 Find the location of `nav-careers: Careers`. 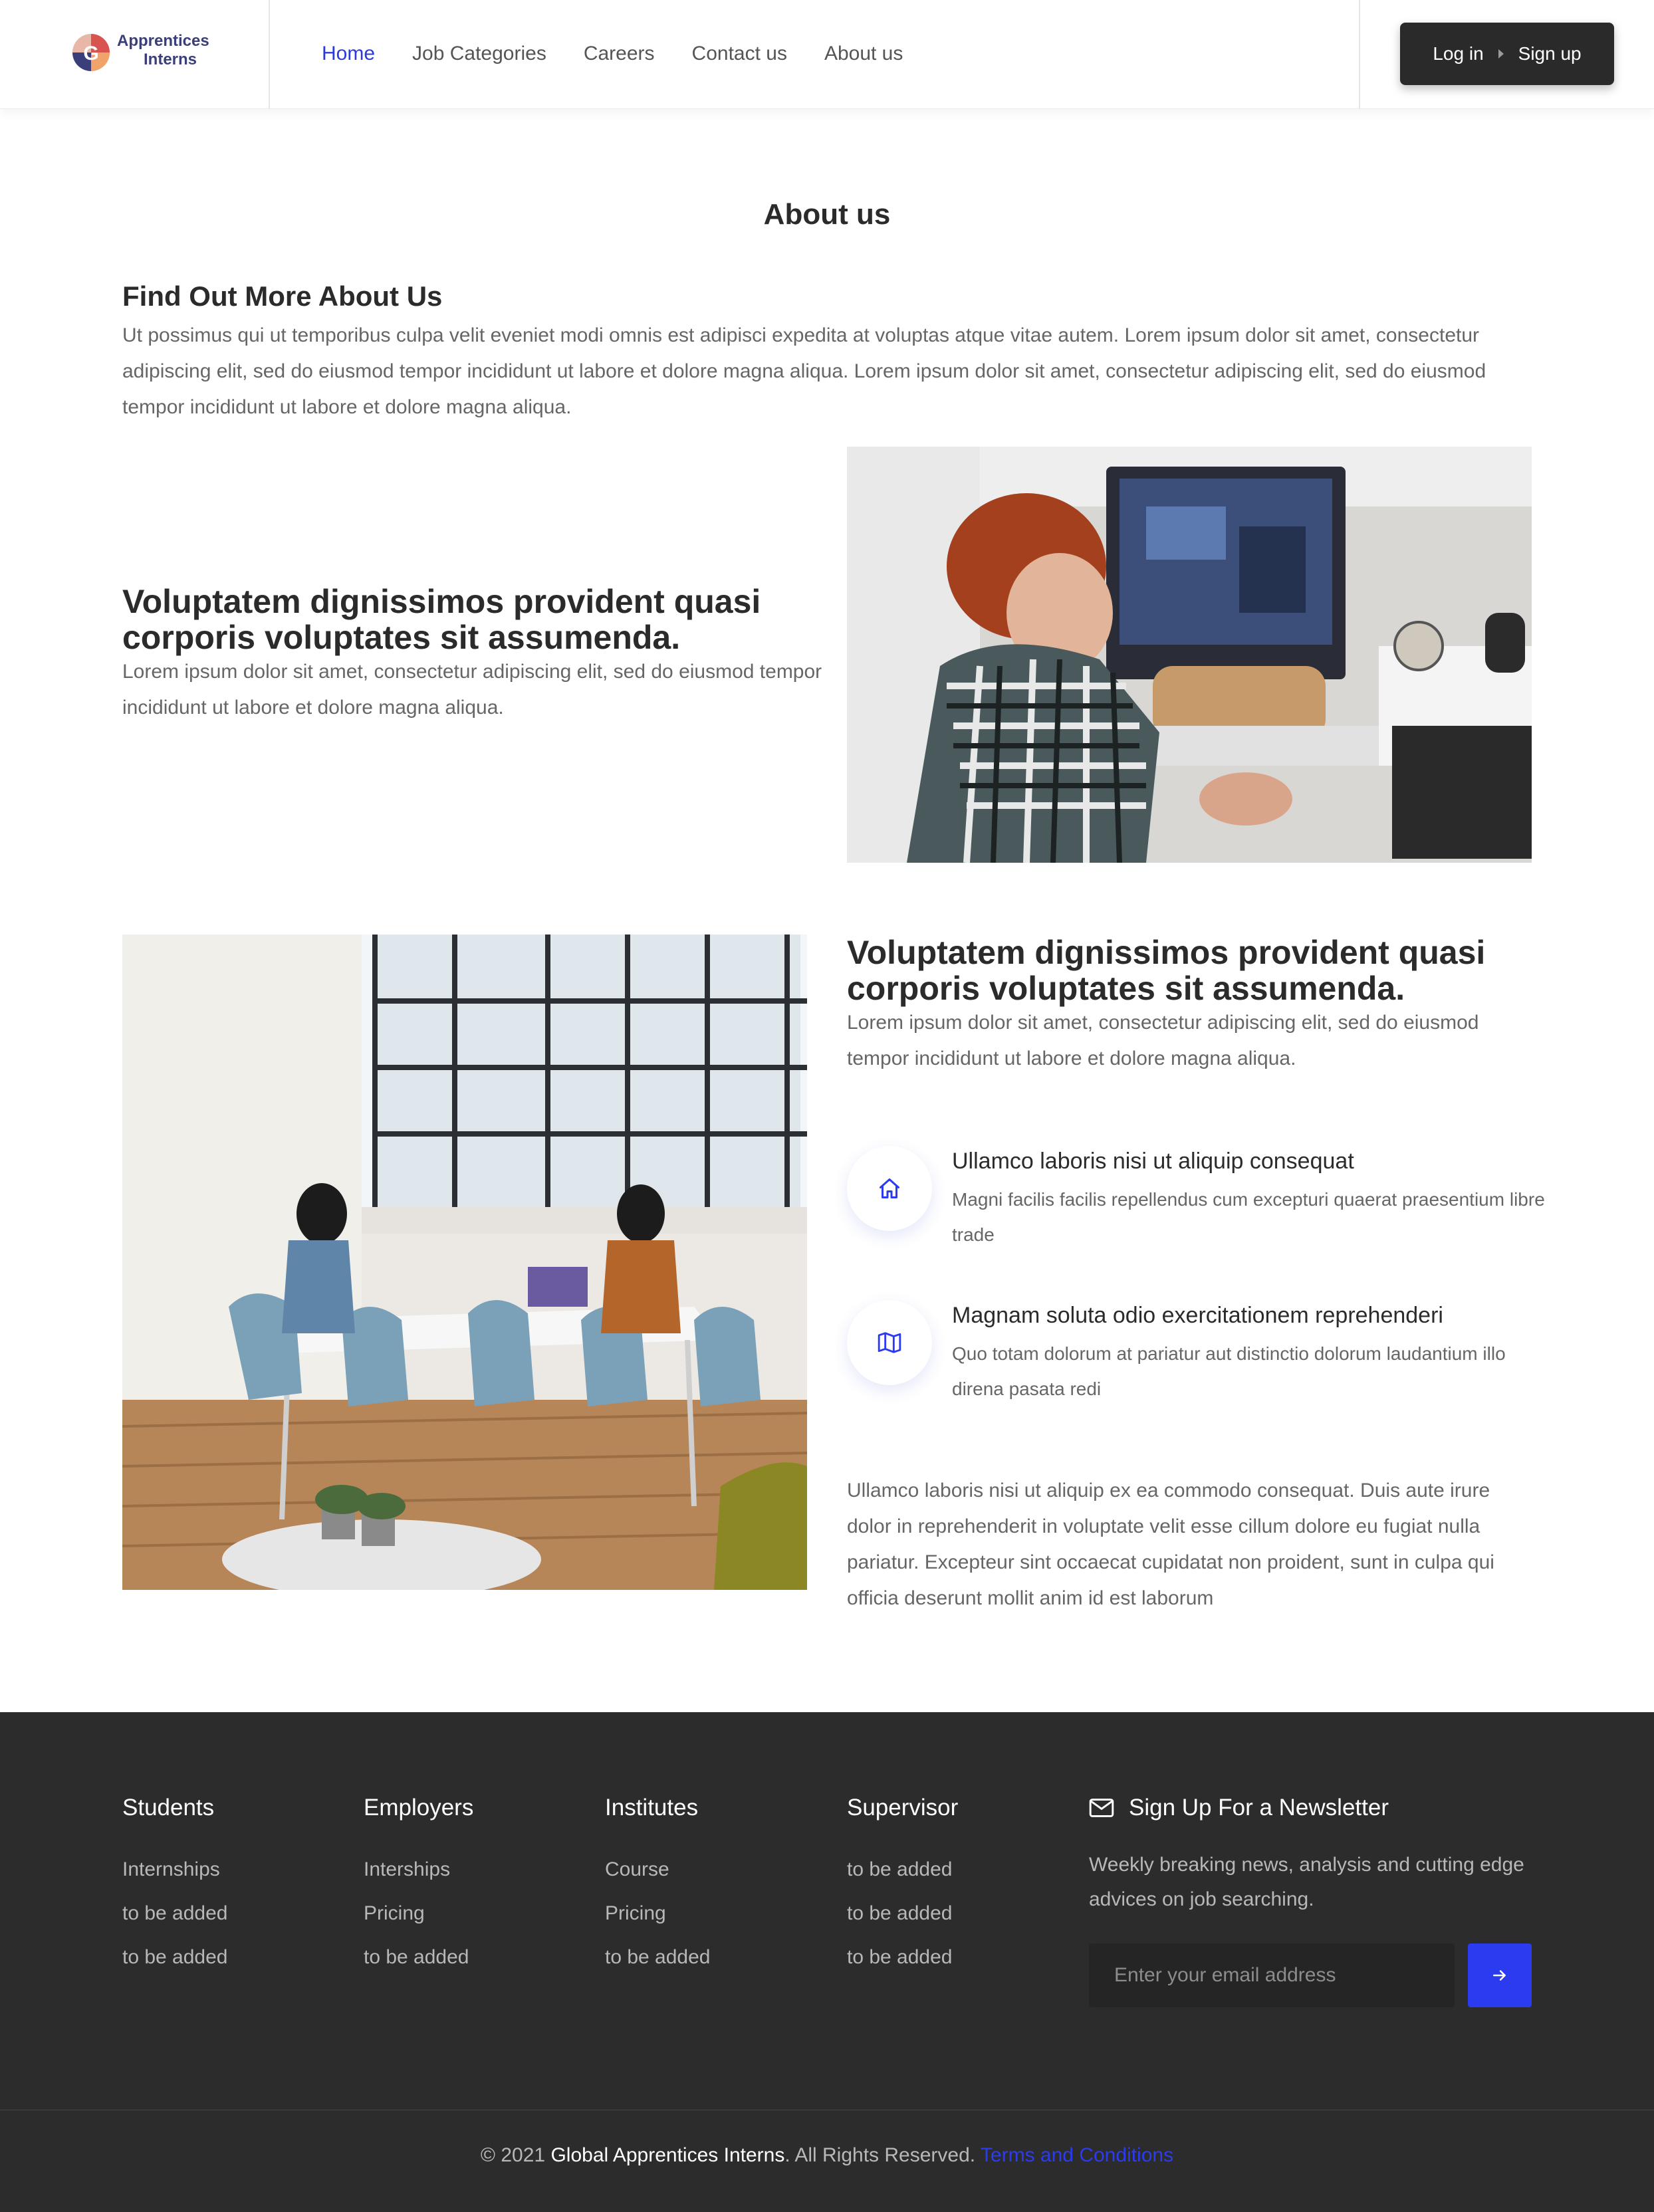

nav-careers: Careers is located at coordinates (619, 54).